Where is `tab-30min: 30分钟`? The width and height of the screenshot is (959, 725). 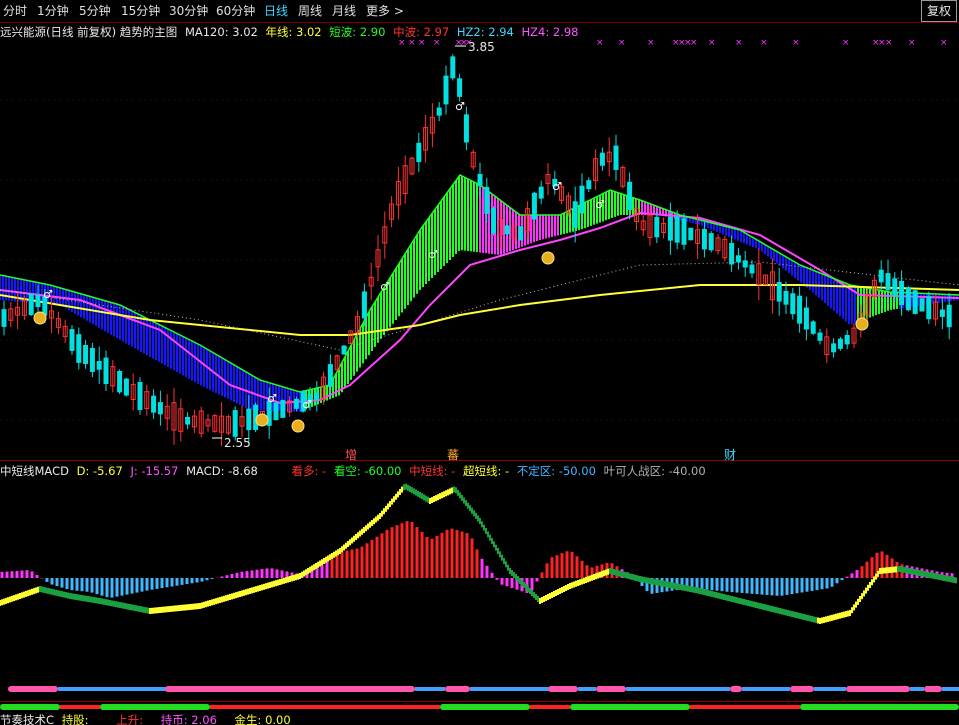
tab-30min: 30分钟 is located at coordinates (188, 10).